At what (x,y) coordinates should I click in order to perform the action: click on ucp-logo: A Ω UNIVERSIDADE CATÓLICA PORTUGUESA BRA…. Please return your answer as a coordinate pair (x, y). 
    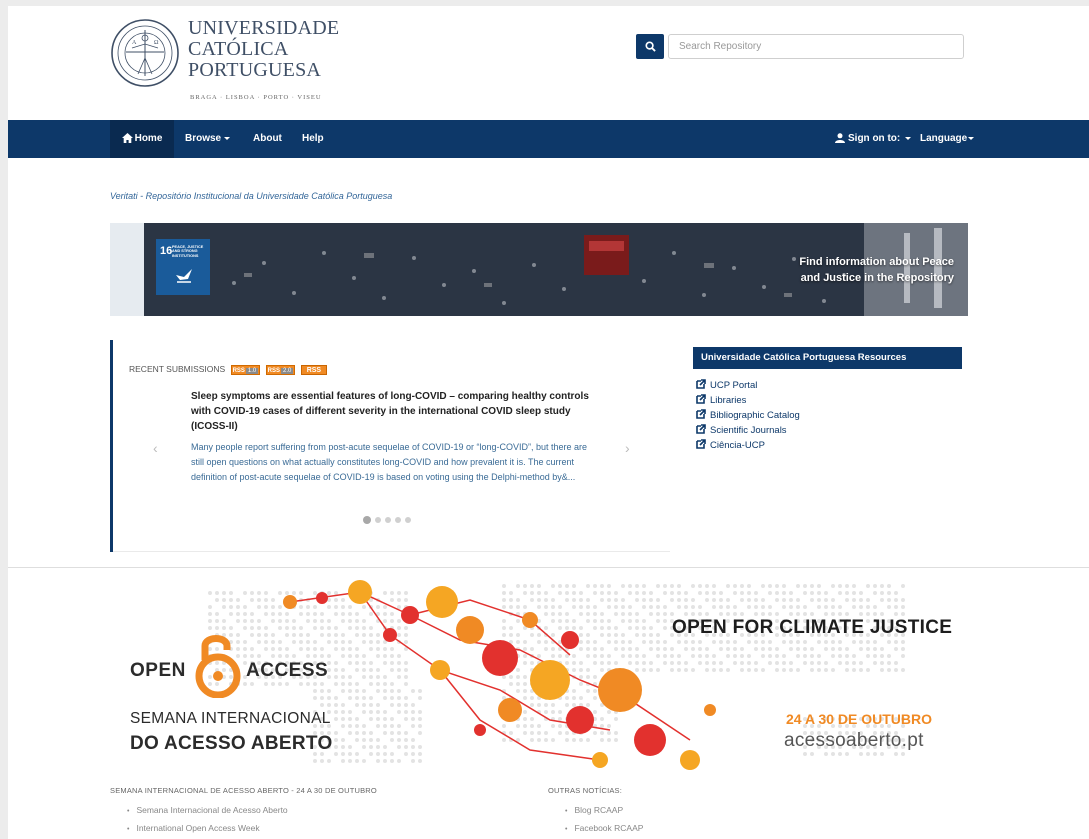
    Looking at the image, I should click on (230, 61).